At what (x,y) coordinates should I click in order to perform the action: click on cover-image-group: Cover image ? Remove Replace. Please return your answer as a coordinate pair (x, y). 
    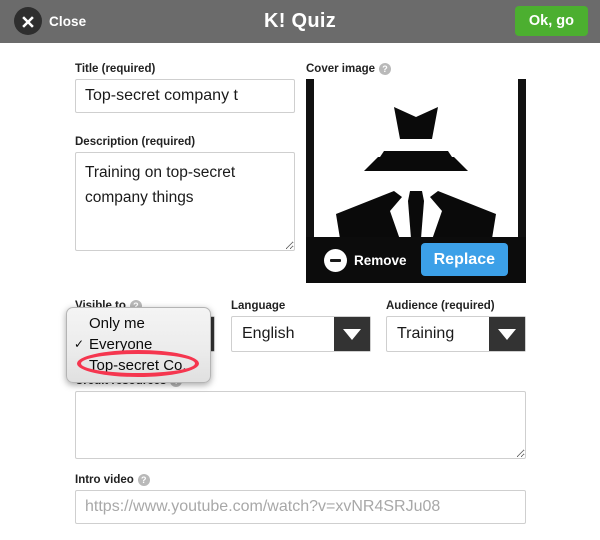
    Looking at the image, I should click on (416, 173).